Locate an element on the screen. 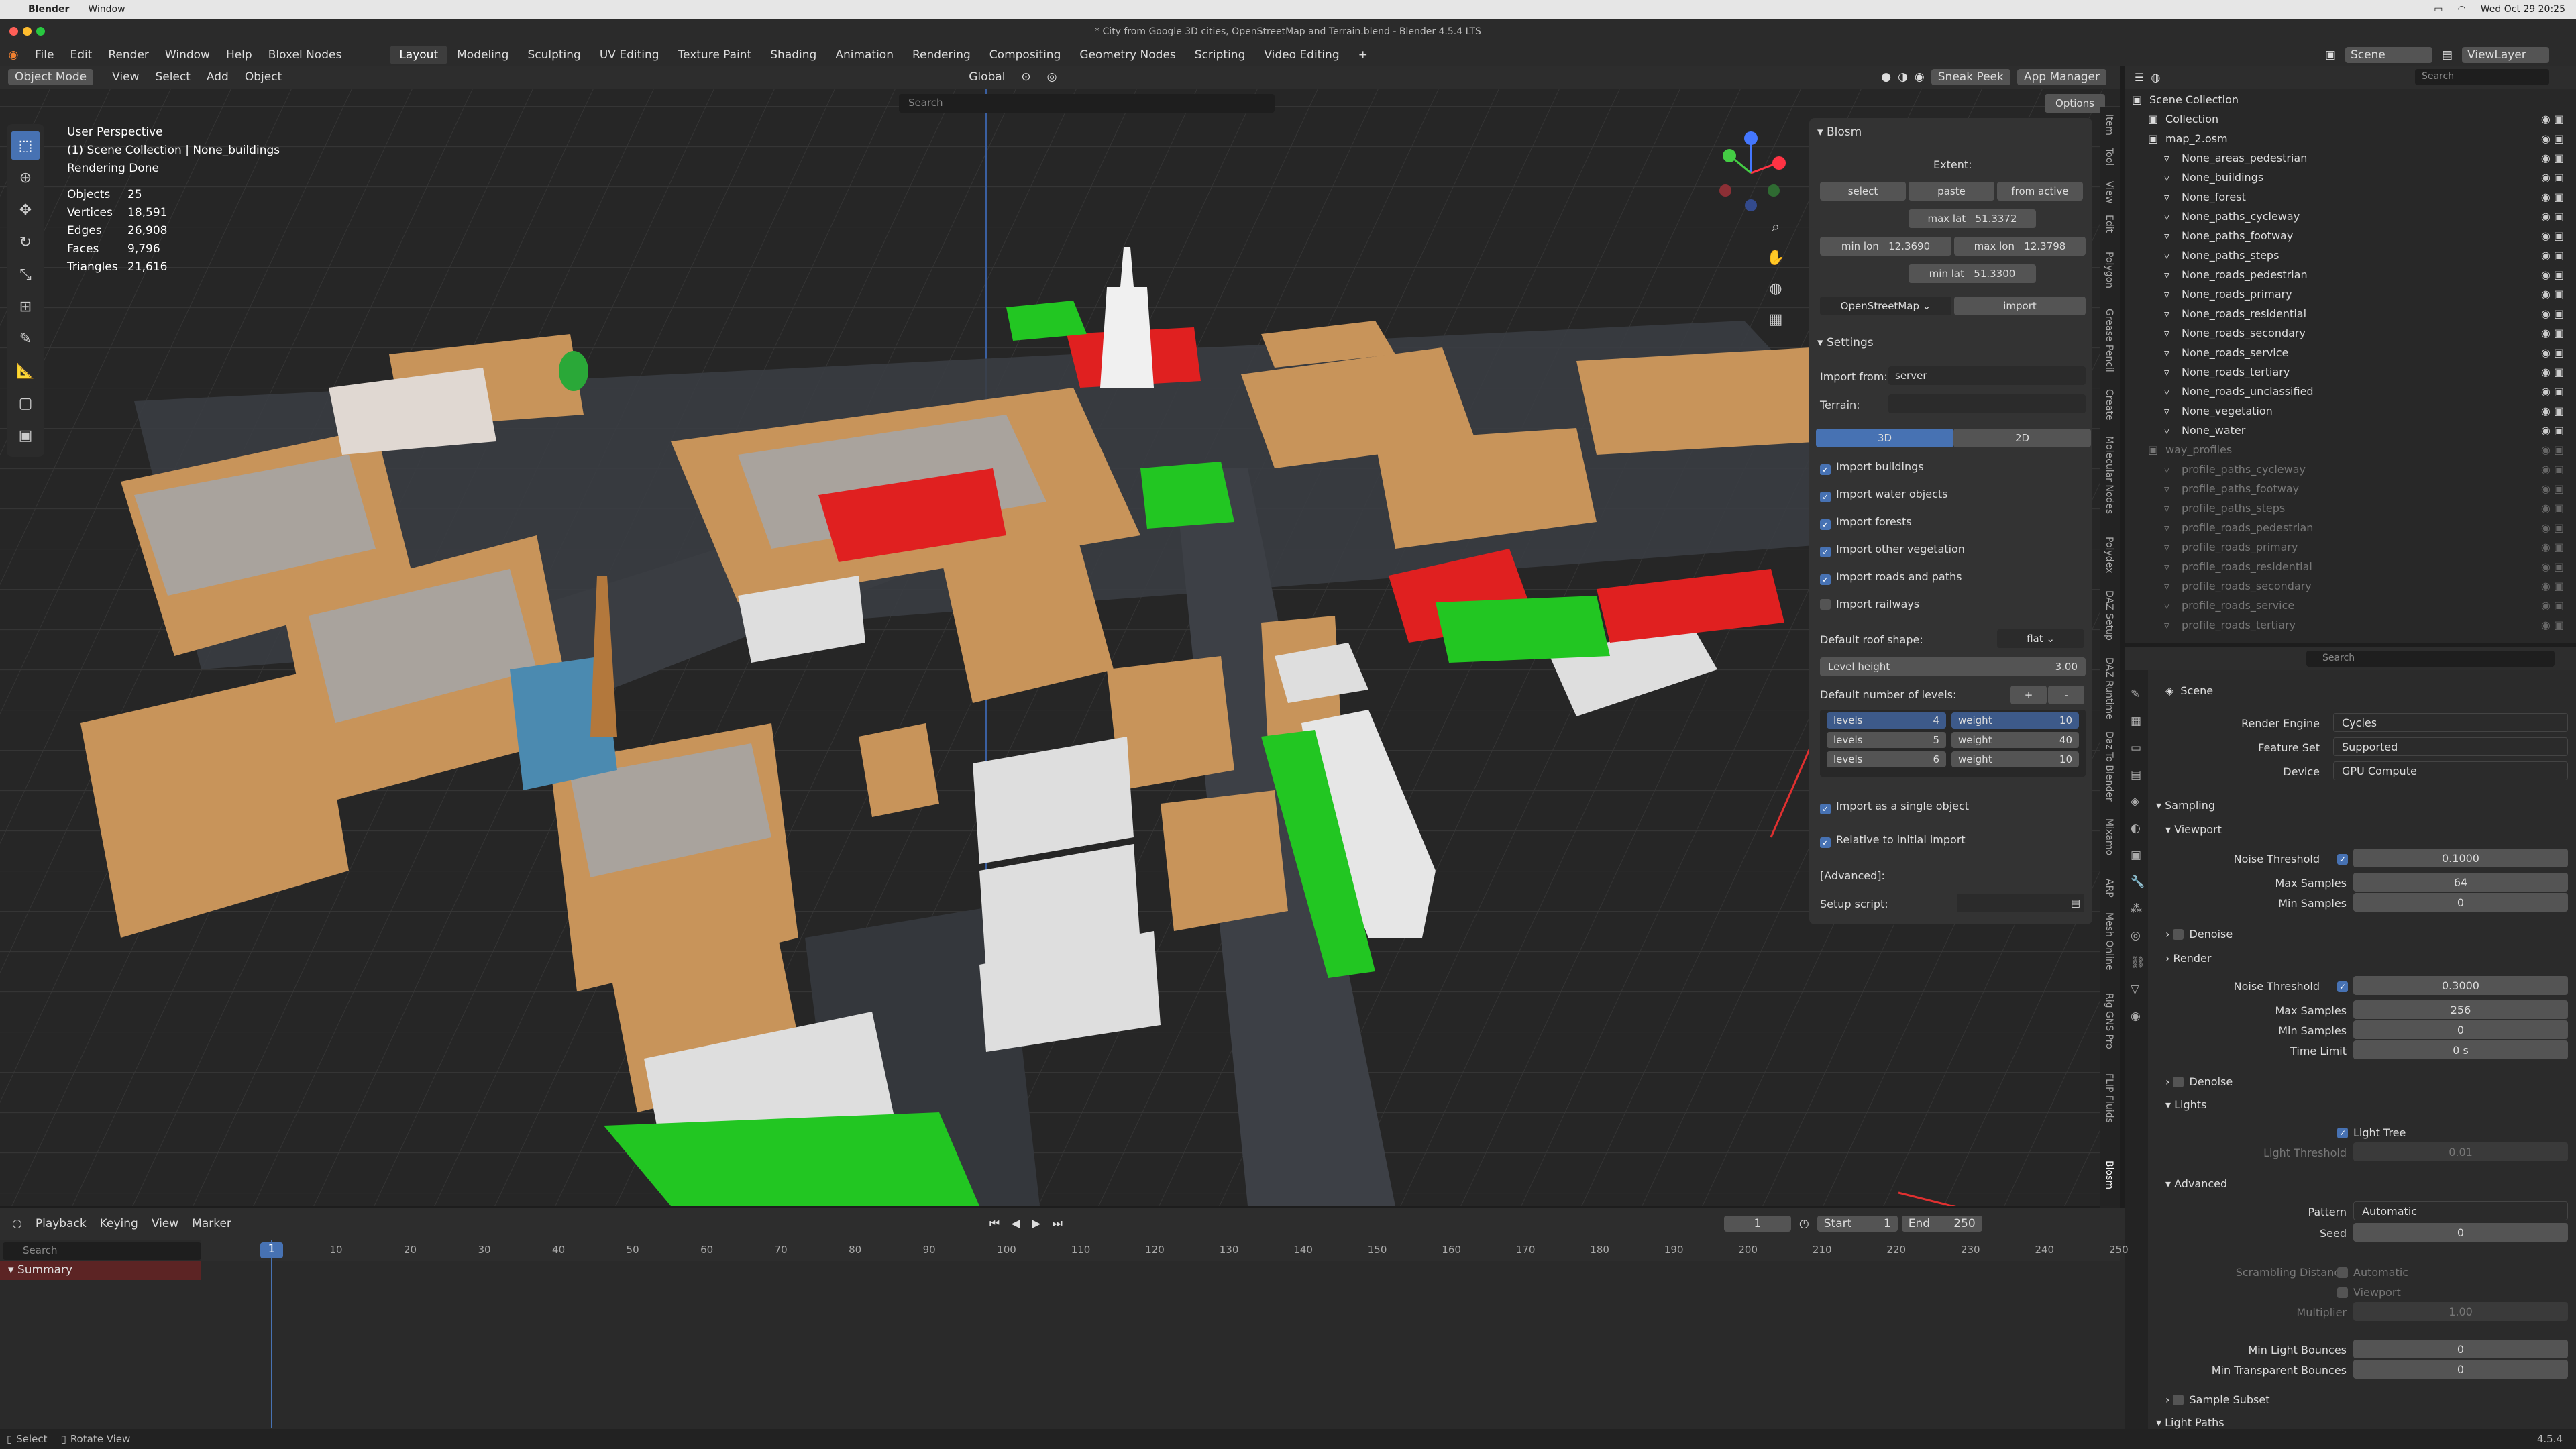 The width and height of the screenshot is (2576, 1449). keying-menu: Keying is located at coordinates (119, 1223).